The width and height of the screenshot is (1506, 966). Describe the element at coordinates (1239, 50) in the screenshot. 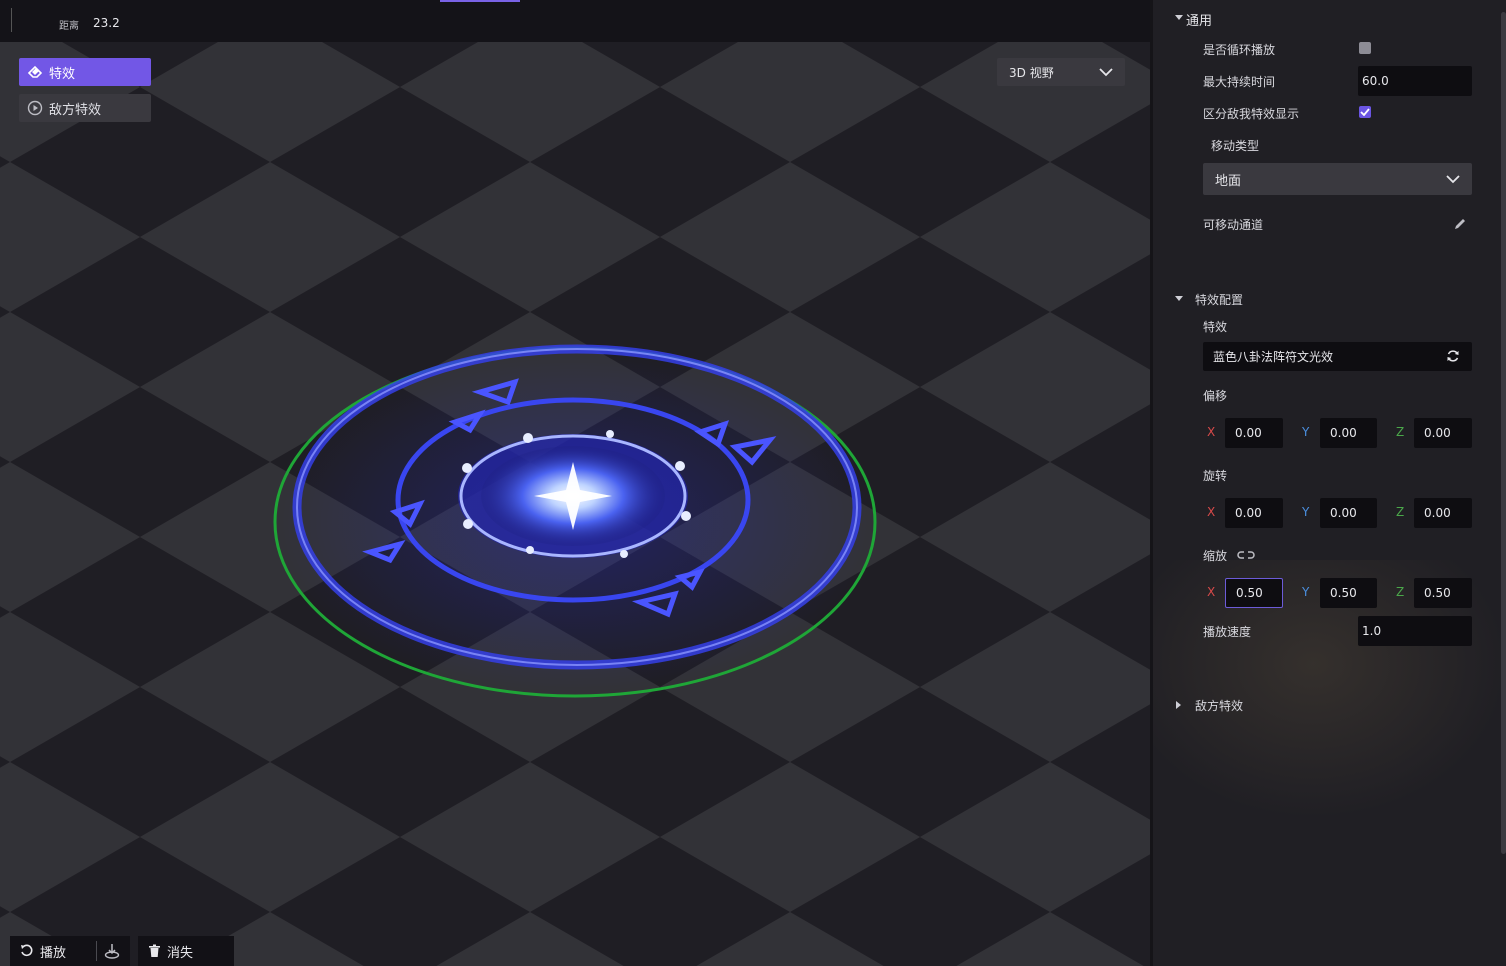

I see `loop-label: 是否循环播放` at that location.